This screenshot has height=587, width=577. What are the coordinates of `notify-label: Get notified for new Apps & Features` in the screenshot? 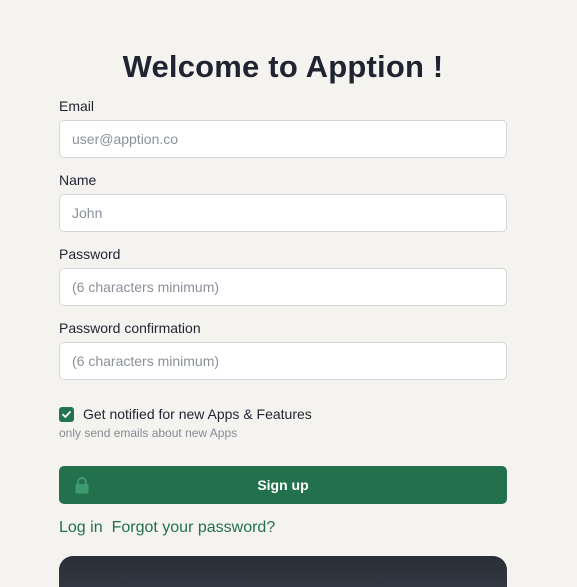 It's located at (197, 414).